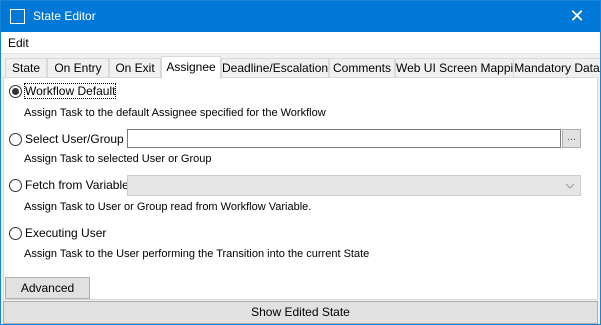 Image resolution: width=601 pixels, height=325 pixels. I want to click on advanced-button: Advanced, so click(47, 288).